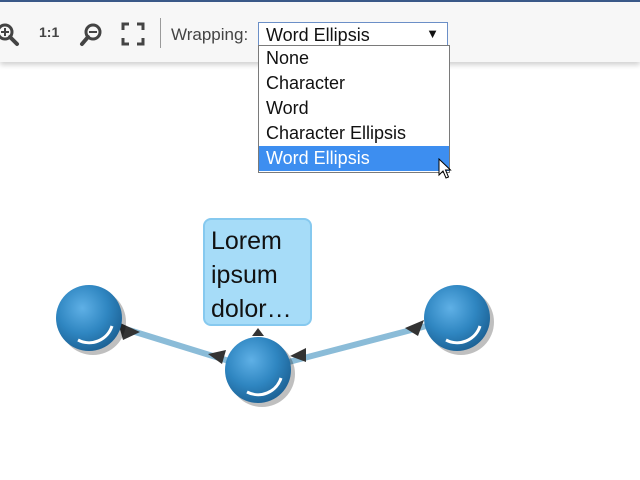 The image size is (640, 480). Describe the element at coordinates (10, 34) in the screenshot. I see `zoom-in-icon` at that location.